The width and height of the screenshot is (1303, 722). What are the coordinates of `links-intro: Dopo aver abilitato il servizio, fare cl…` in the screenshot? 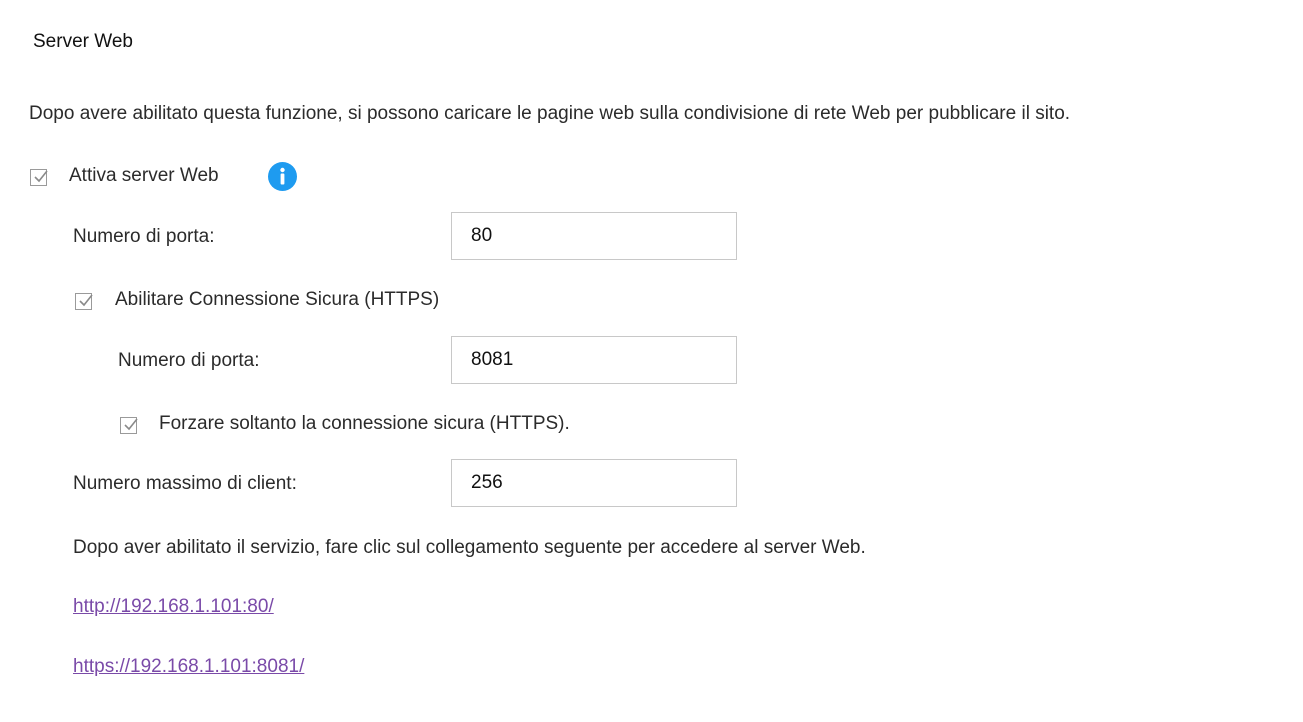 It's located at (469, 547).